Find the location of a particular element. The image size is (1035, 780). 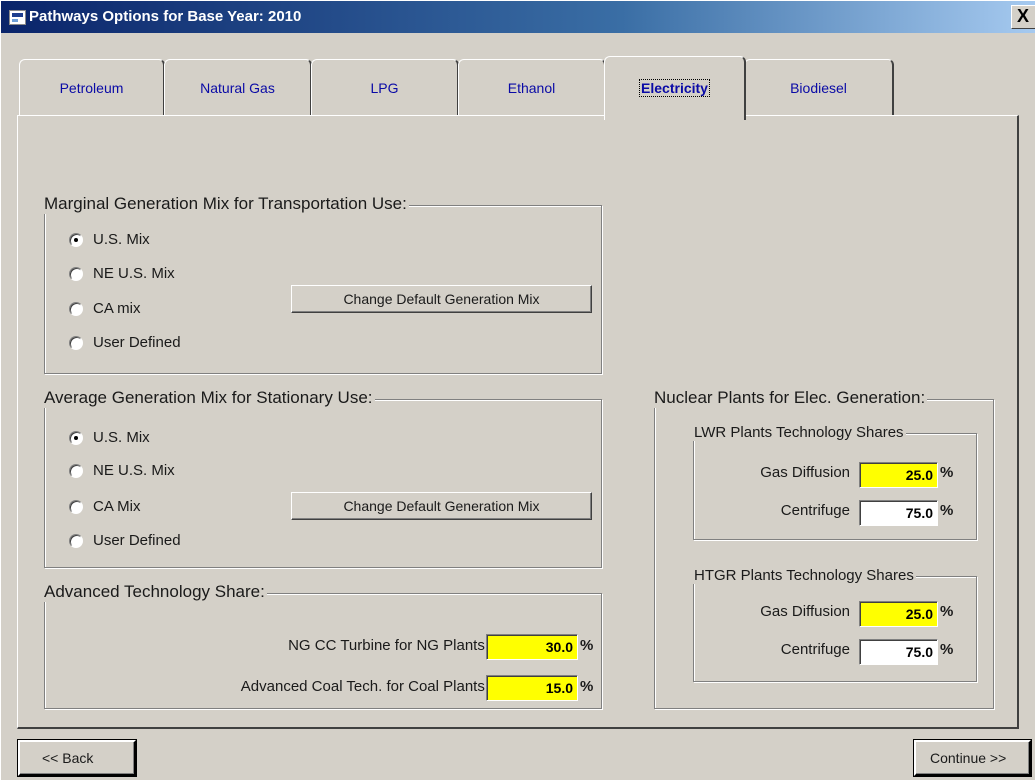

lwr-centrifuge-label: Centrifuge is located at coordinates (815, 510).